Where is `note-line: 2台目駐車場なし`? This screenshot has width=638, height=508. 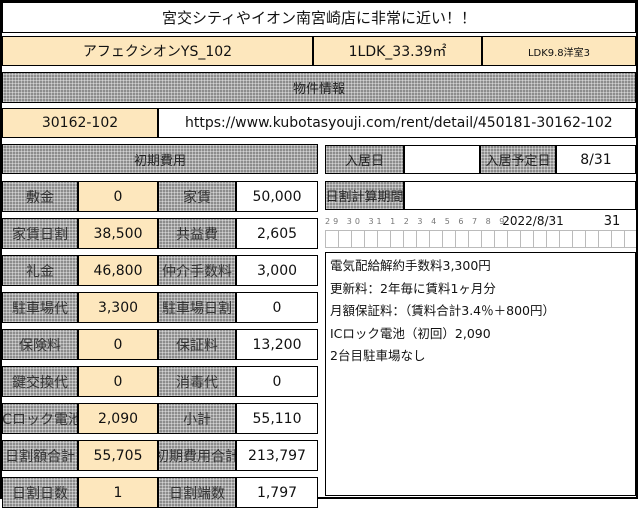 note-line: 2台目駐車場なし is located at coordinates (378, 355).